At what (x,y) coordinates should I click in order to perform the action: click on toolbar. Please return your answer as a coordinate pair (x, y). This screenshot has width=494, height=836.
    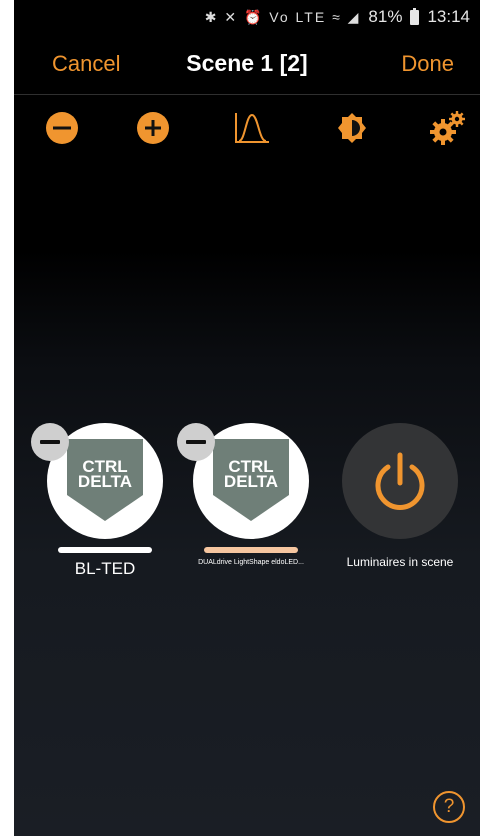
    Looking at the image, I should click on (247, 128).